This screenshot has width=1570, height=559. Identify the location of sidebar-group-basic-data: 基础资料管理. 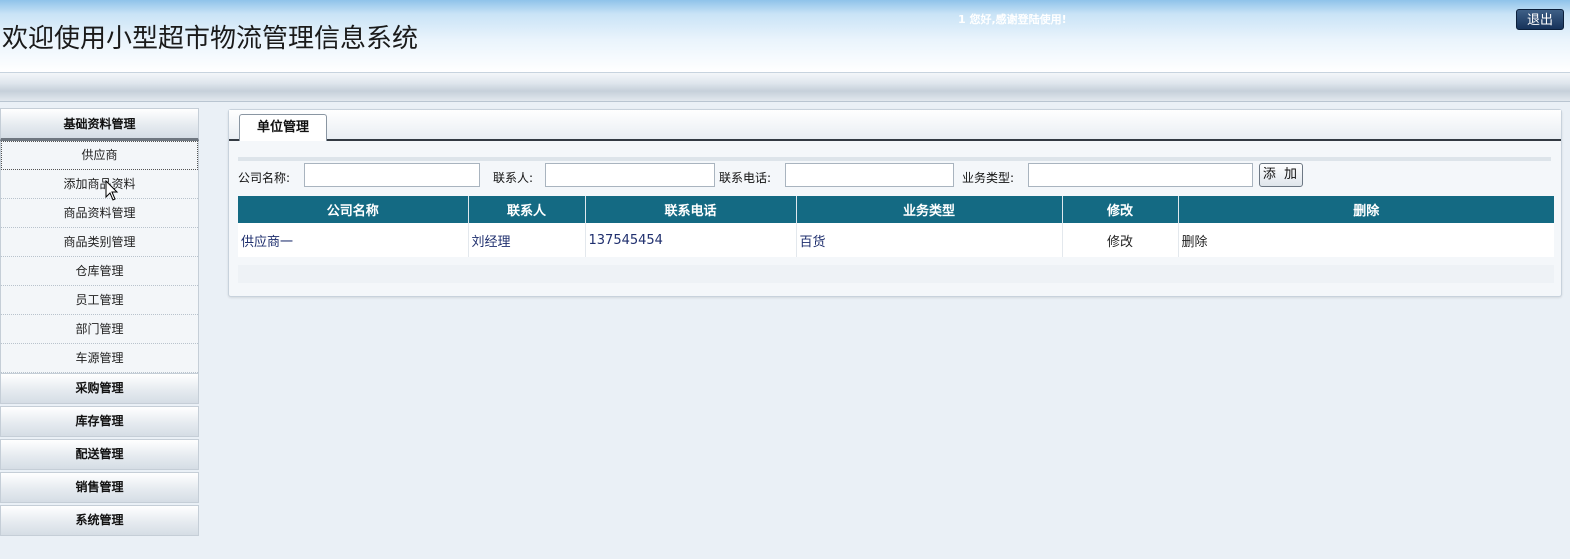
(99, 124).